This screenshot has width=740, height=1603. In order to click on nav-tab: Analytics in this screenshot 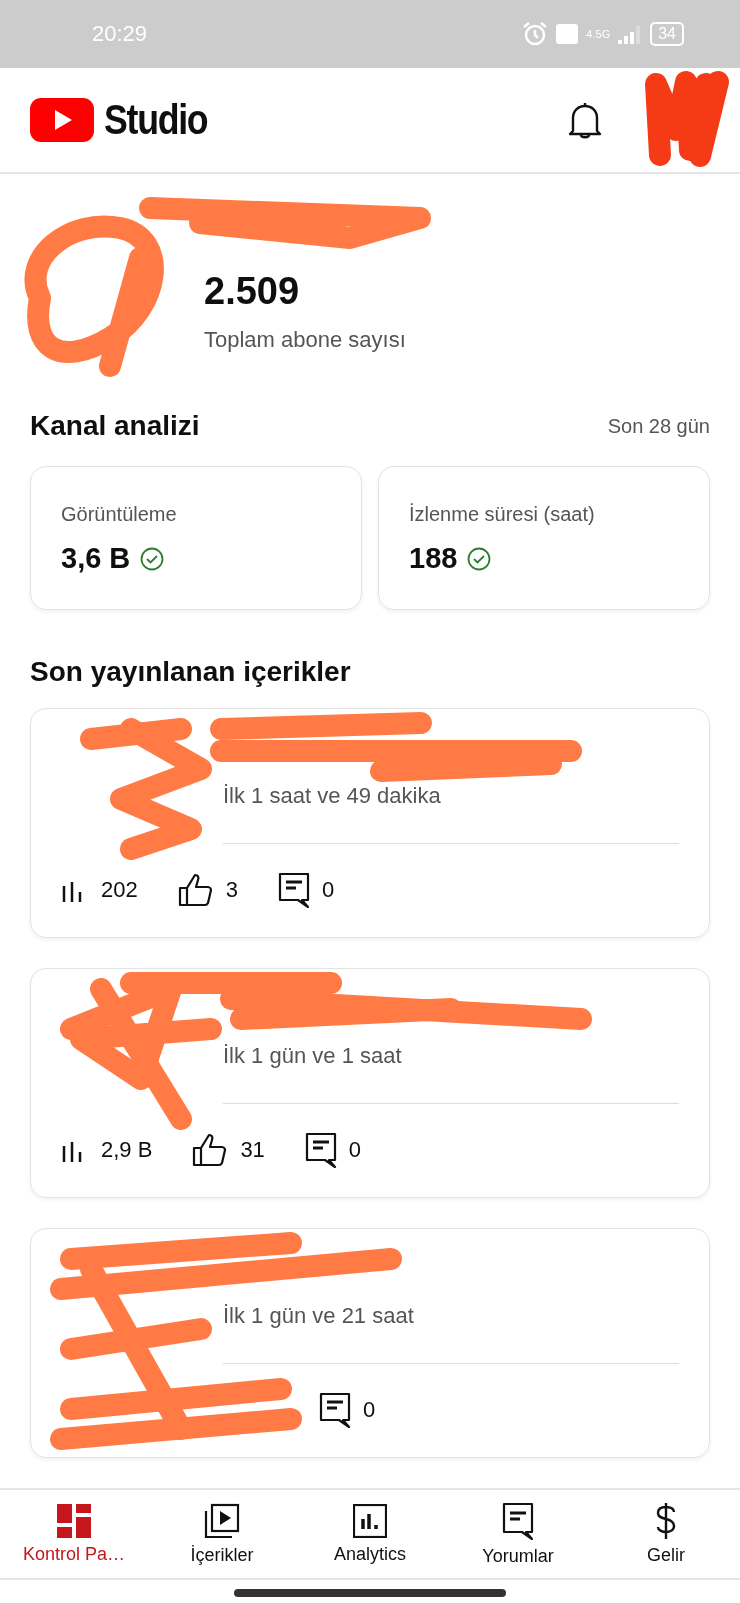, I will do `click(370, 1534)`.